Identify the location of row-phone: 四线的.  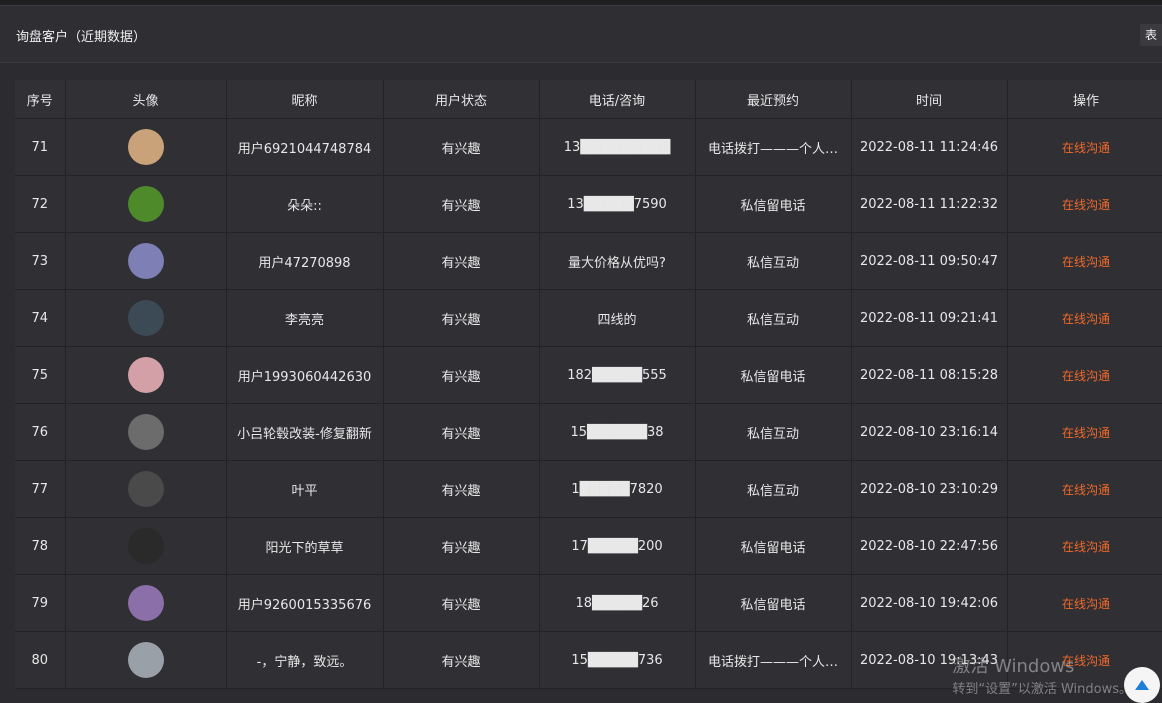
(617, 318).